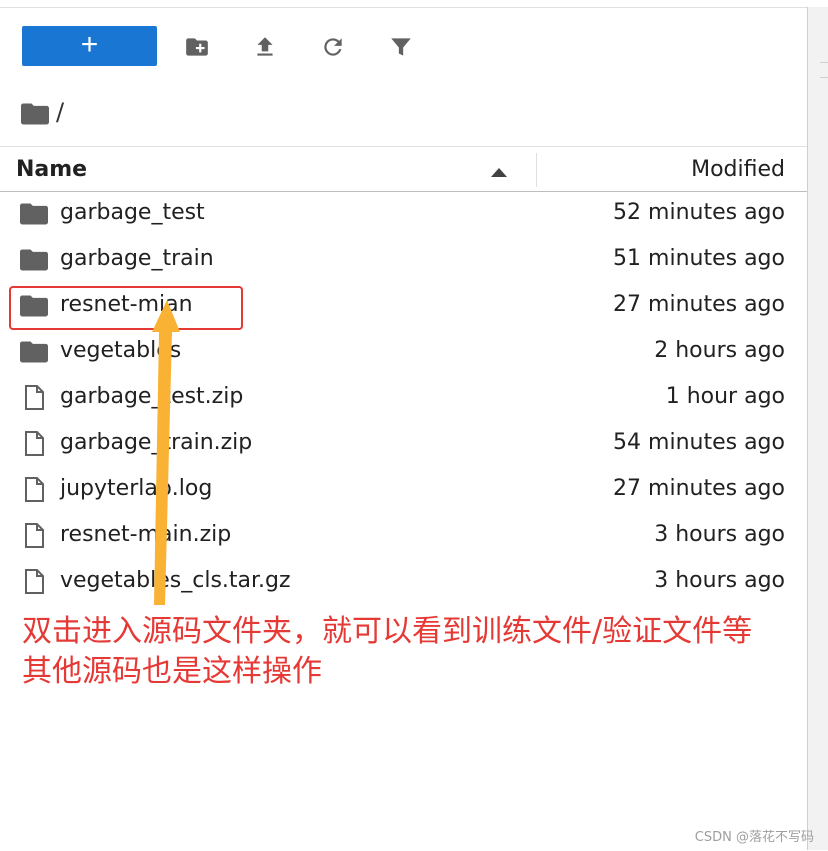  I want to click on annotation-line-2: 其他源码也是这样操作, so click(172, 671).